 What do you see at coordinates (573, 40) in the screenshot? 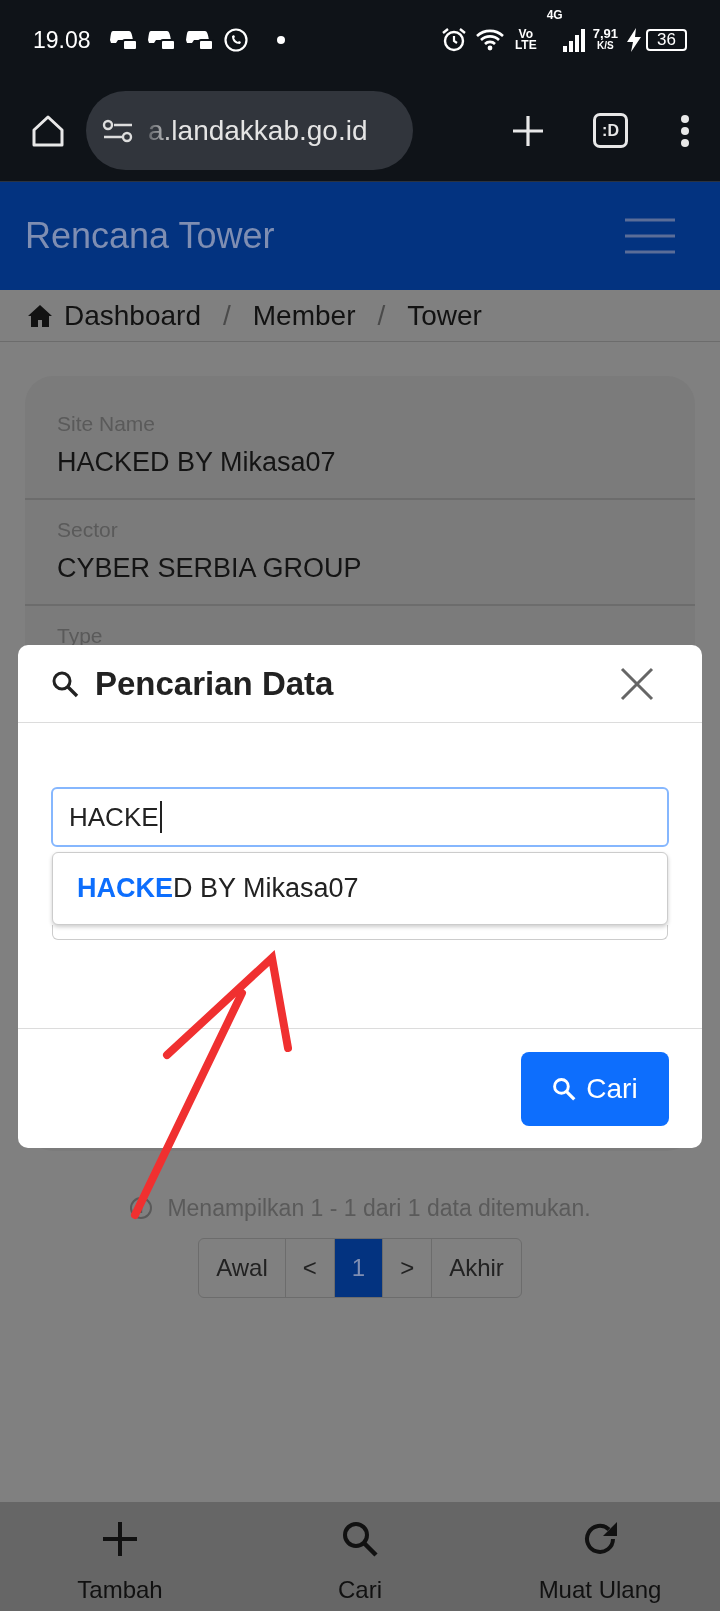
I see `signal-icon` at bounding box center [573, 40].